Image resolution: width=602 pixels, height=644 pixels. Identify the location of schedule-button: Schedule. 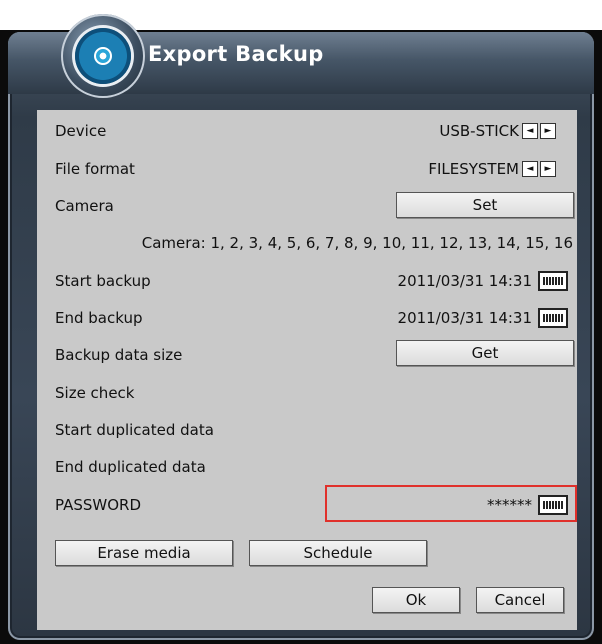
(338, 553).